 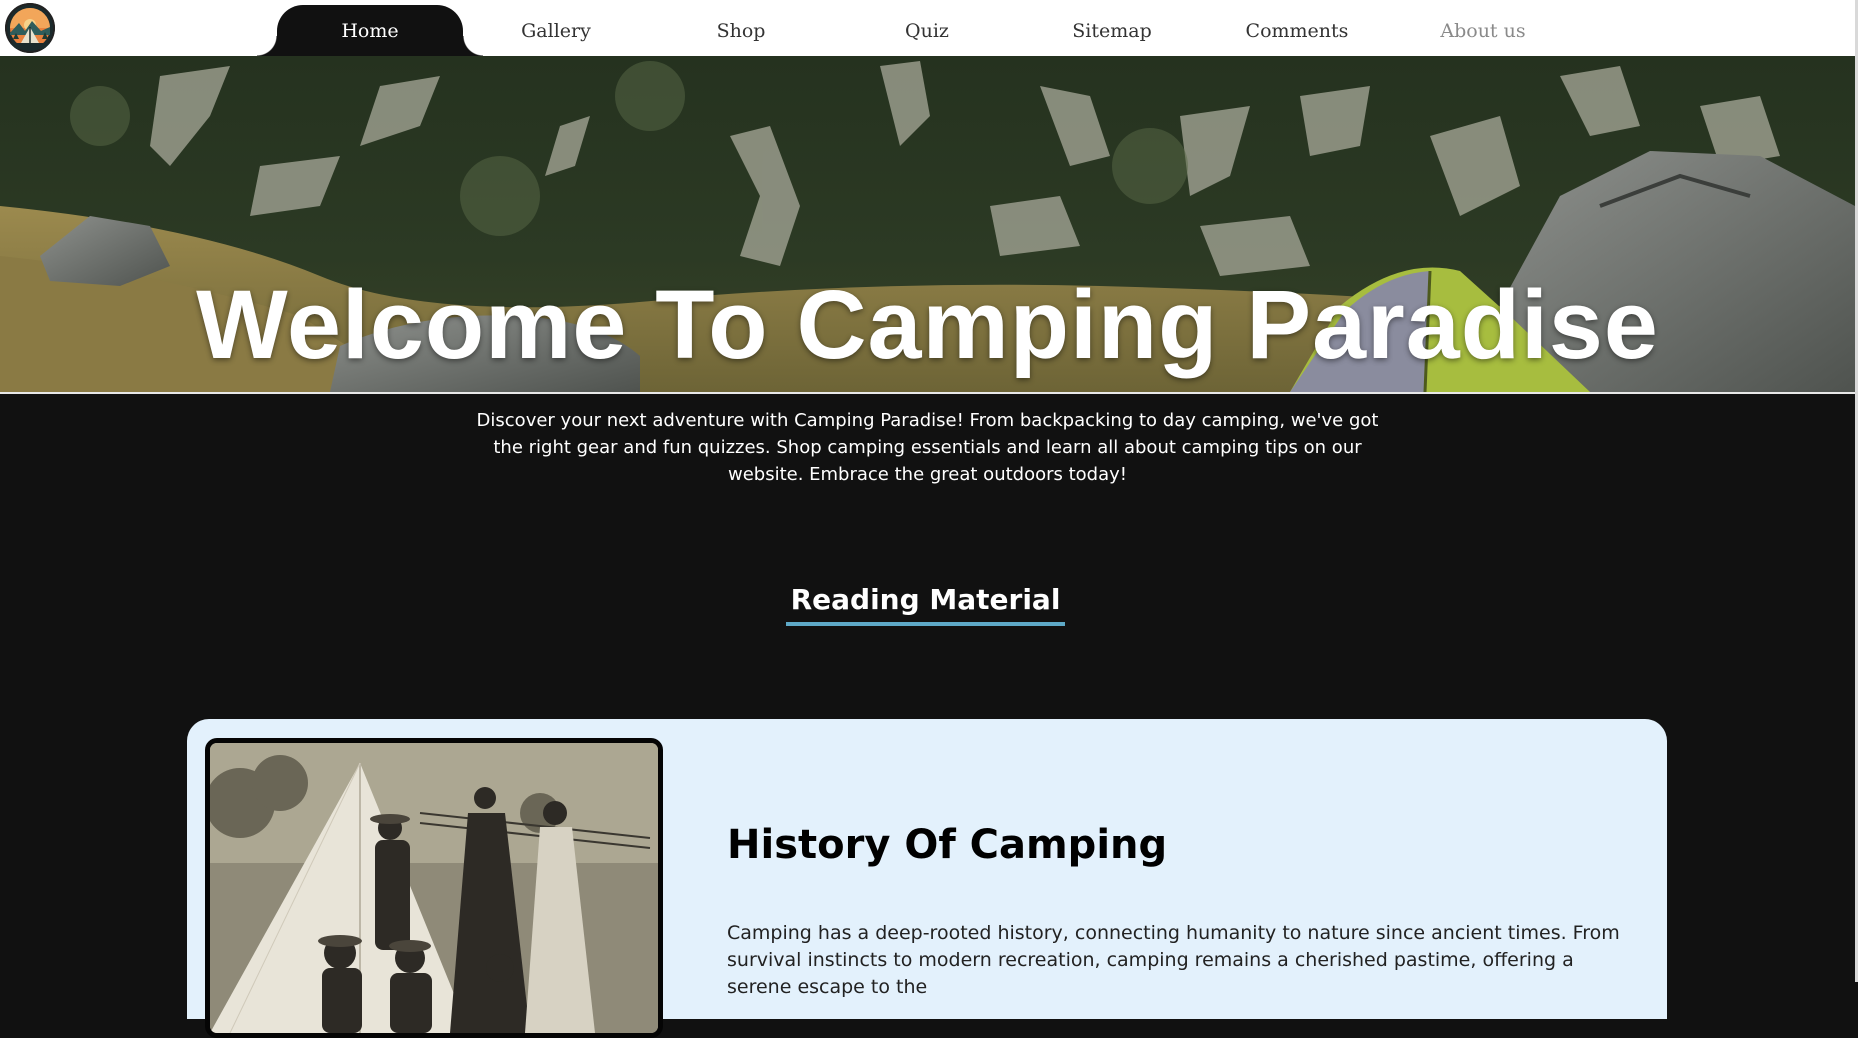 I want to click on vintage-campers-image, so click(x=434, y=888).